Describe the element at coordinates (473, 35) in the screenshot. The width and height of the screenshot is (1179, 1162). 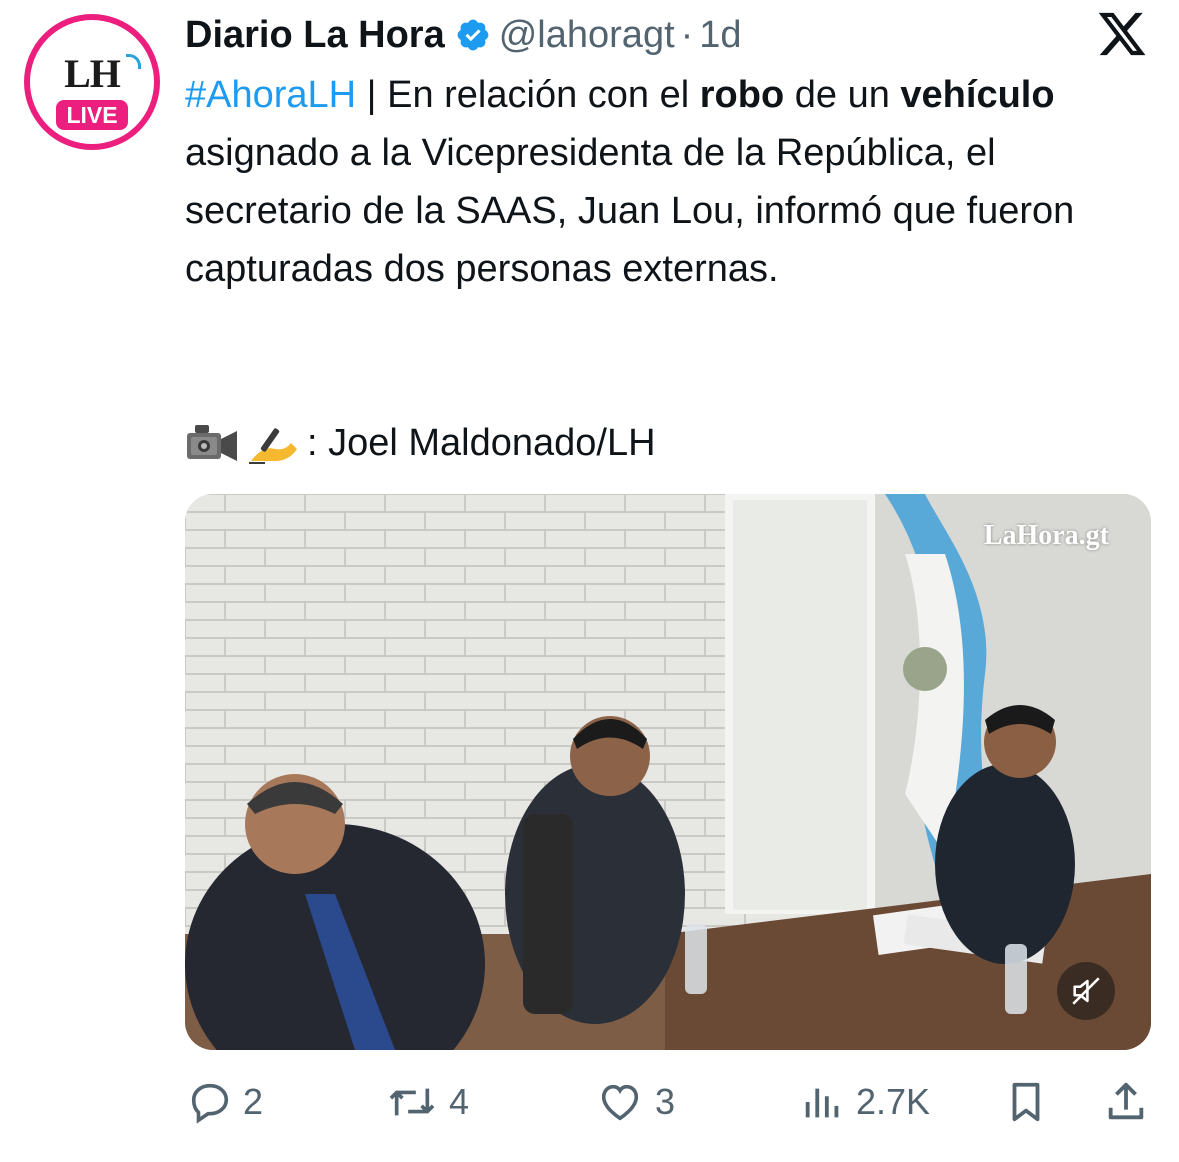
I see `verified-badge-icon` at that location.